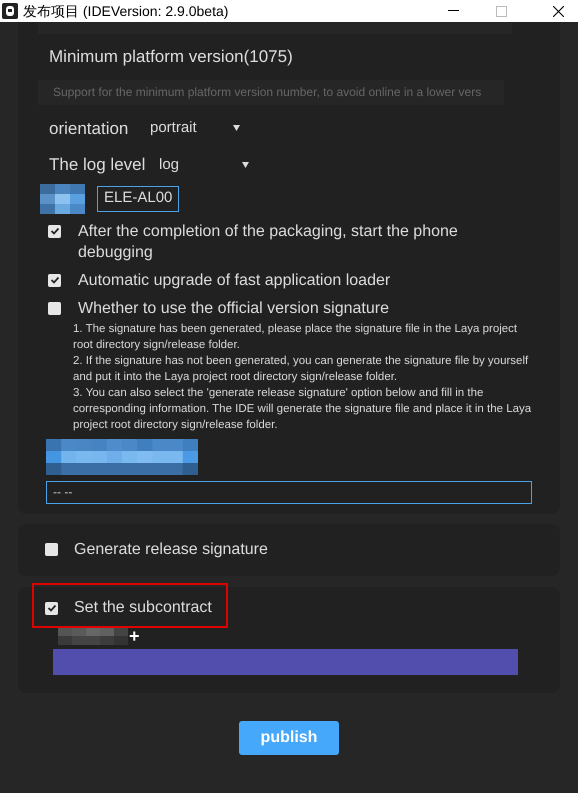 Image resolution: width=578 pixels, height=793 pixels. I want to click on option-label: After the completion of the packaging, start the phone debugging, so click(268, 242).